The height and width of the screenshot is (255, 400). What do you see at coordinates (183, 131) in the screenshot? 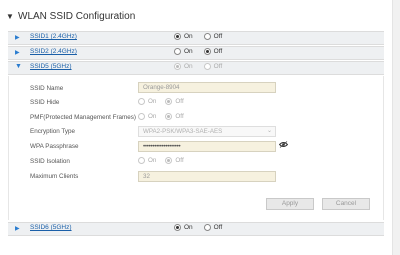
I see `encryption-type-value: WPA2-PSK/WPA3-SAE-AES` at bounding box center [183, 131].